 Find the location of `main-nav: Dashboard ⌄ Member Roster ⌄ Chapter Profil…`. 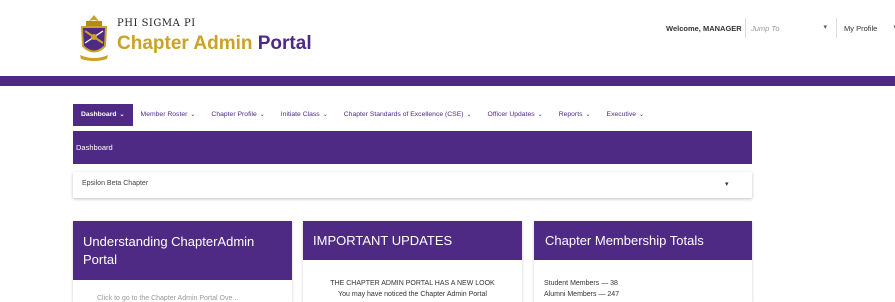

main-nav: Dashboard ⌄ Member Roster ⌄ Chapter Profil… is located at coordinates (362, 115).